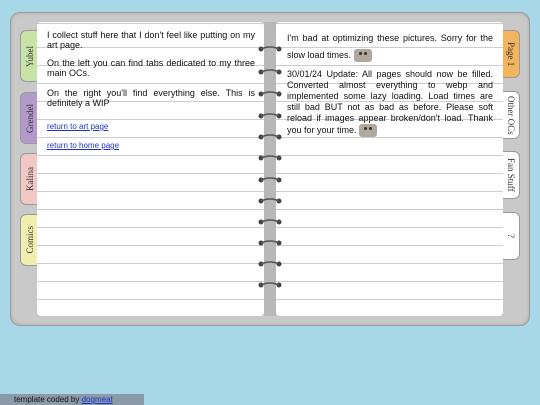 This screenshot has width=540, height=405. I want to click on tab-kalina: Kalina, so click(29, 179).